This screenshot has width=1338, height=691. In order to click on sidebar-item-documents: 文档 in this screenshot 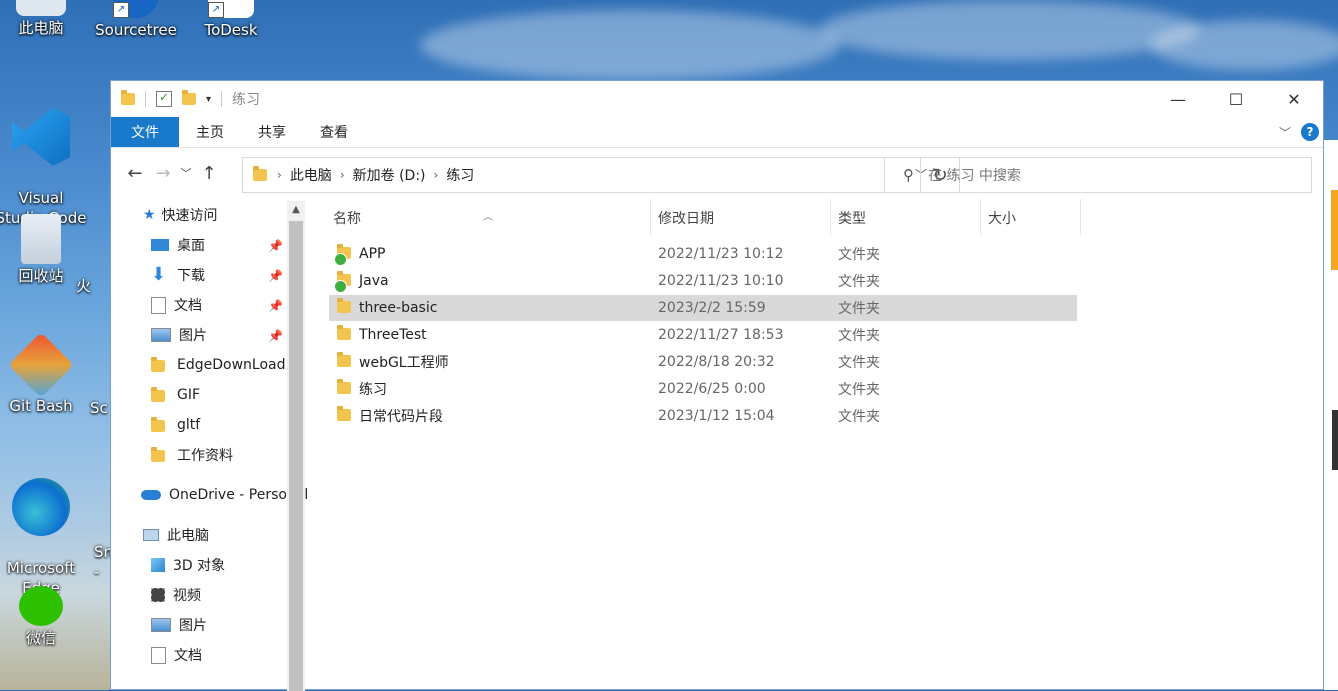, I will do `click(176, 305)`.